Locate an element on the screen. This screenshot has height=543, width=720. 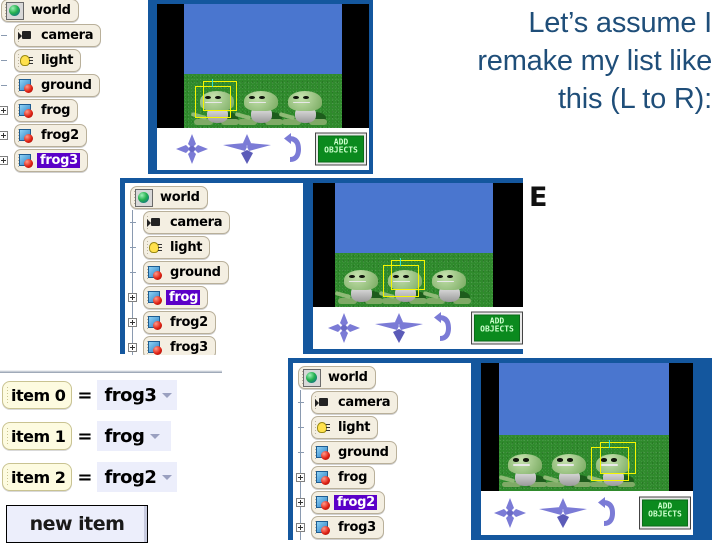
item-value-dropdown-0: frog3 is located at coordinates (137, 395).